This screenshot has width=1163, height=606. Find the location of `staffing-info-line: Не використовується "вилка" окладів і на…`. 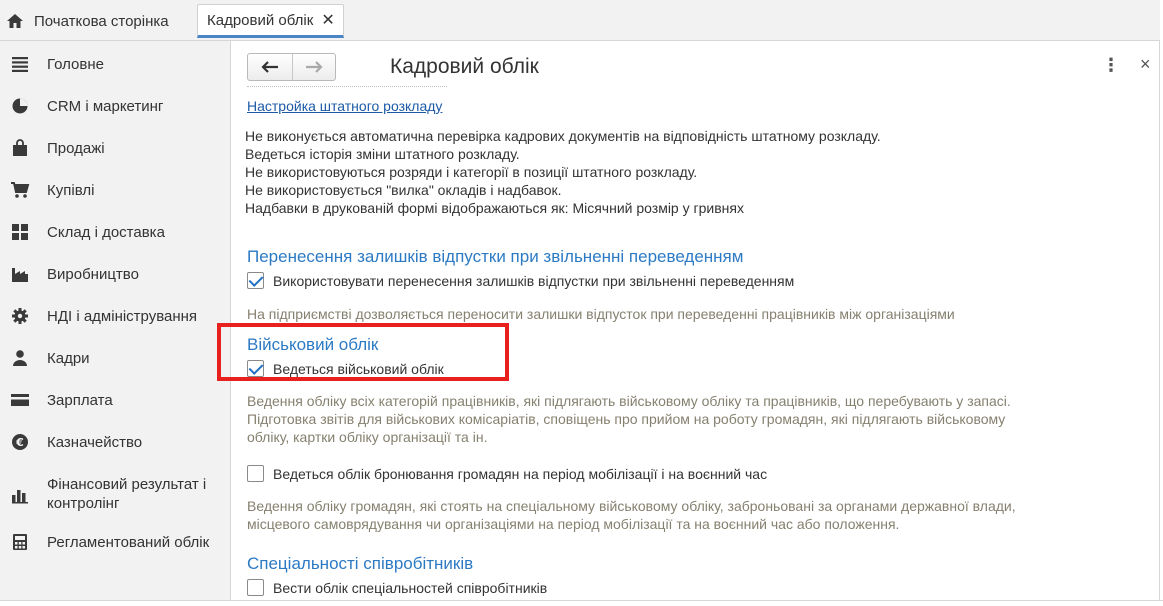

staffing-info-line: Не використовується "вилка" окладів і на… is located at coordinates (403, 190).